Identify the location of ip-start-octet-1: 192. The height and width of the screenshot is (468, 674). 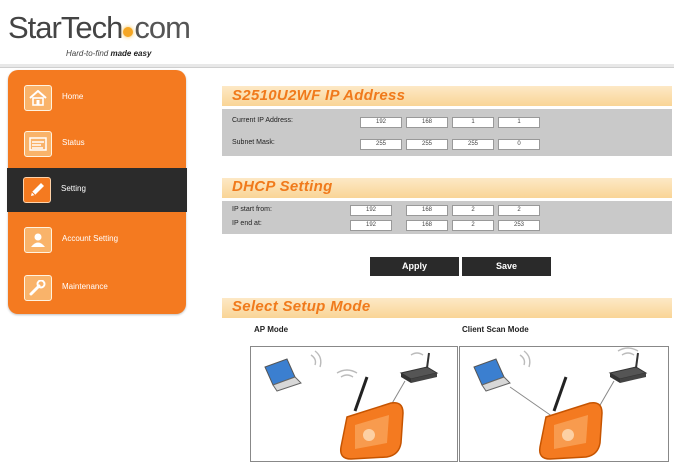
(371, 210).